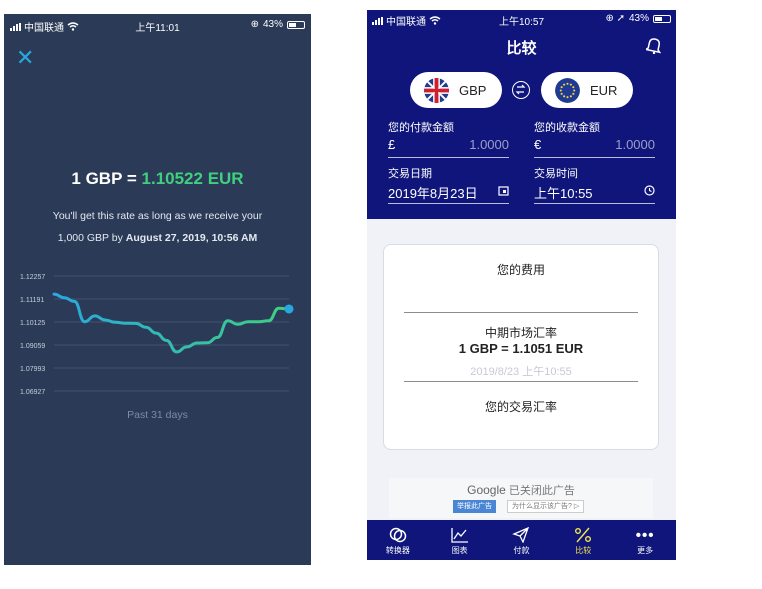  I want to click on ad-banner: Google 已关闭此广告 举报此广告 为什么显示该广告? ▷, so click(521, 498).